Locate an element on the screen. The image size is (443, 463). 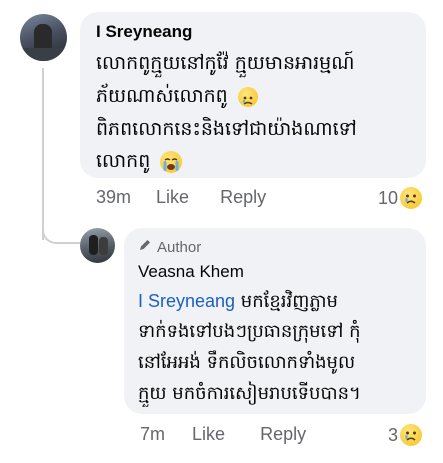
author-badge: Author is located at coordinates (169, 247).